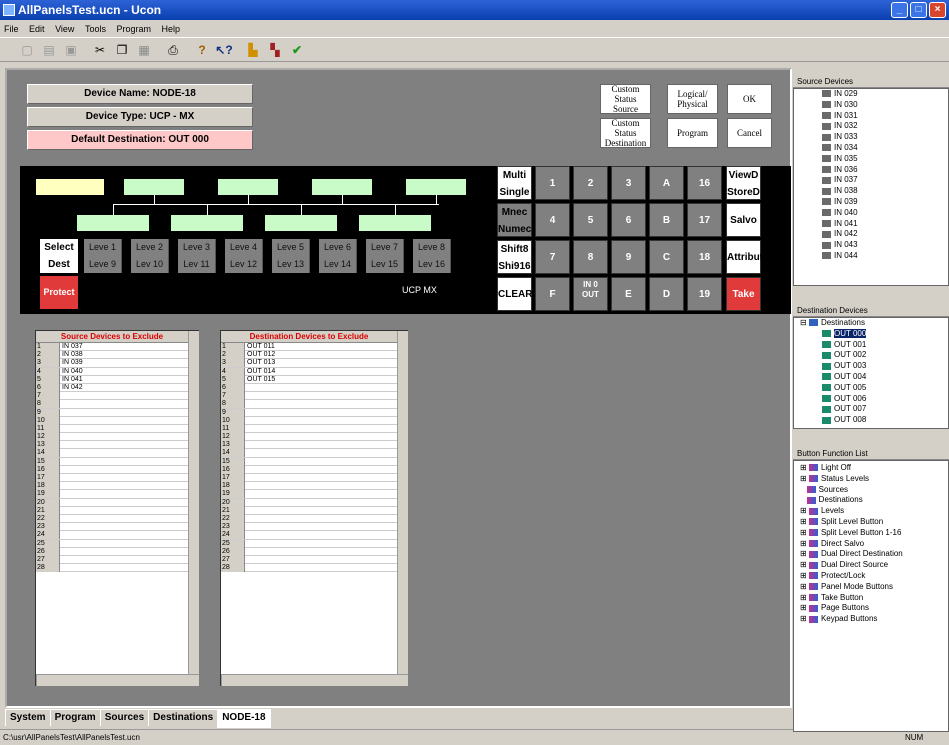 This screenshot has width=949, height=745. What do you see at coordinates (666, 183) in the screenshot?
I see `keypad-key: A` at bounding box center [666, 183].